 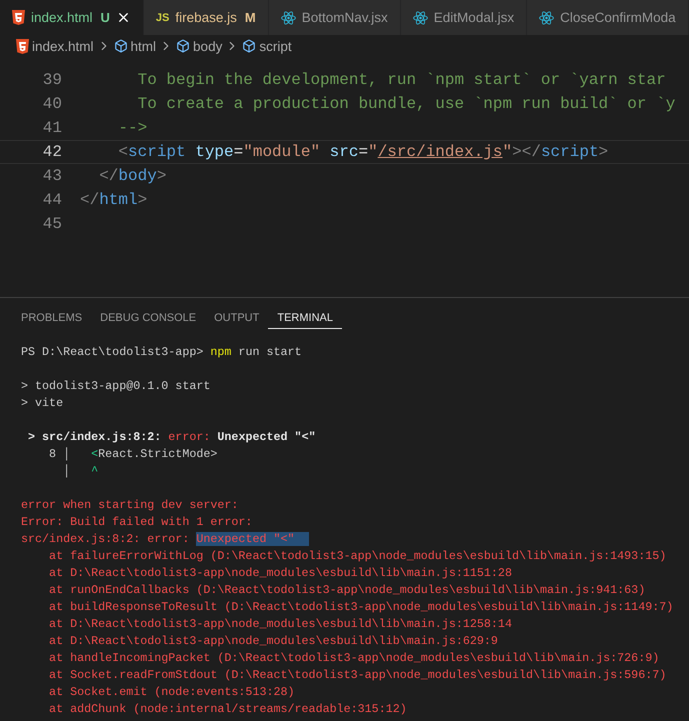 I want to click on terminal-line: PS D:\React\todolist3-app> npm run start, so click(x=162, y=352).